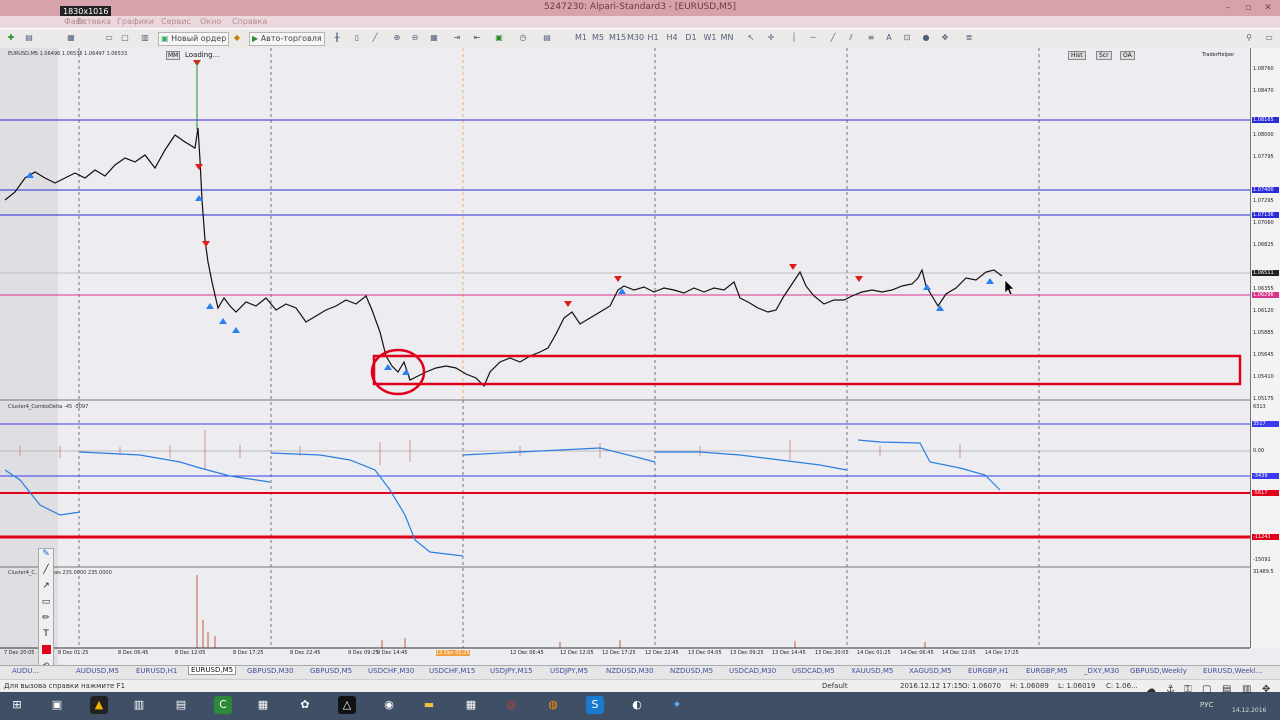 This screenshot has height=720, width=1280. What do you see at coordinates (1269, 38) in the screenshot?
I see `chat-icon: ▭` at bounding box center [1269, 38].